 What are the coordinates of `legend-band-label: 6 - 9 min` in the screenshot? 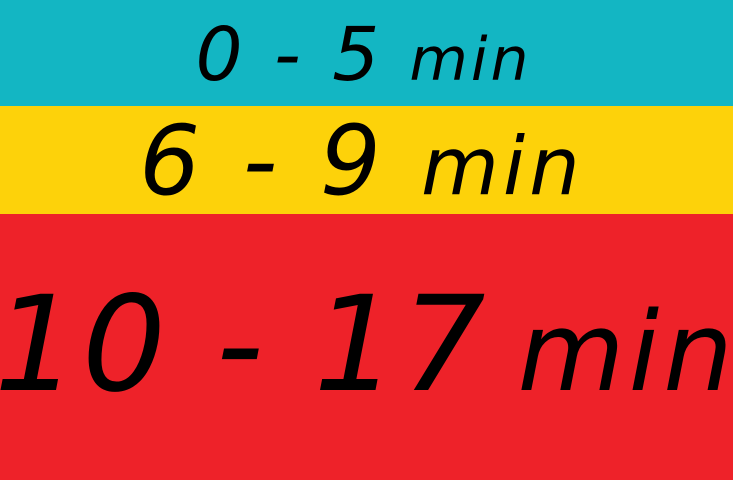 It's located at (361, 161).